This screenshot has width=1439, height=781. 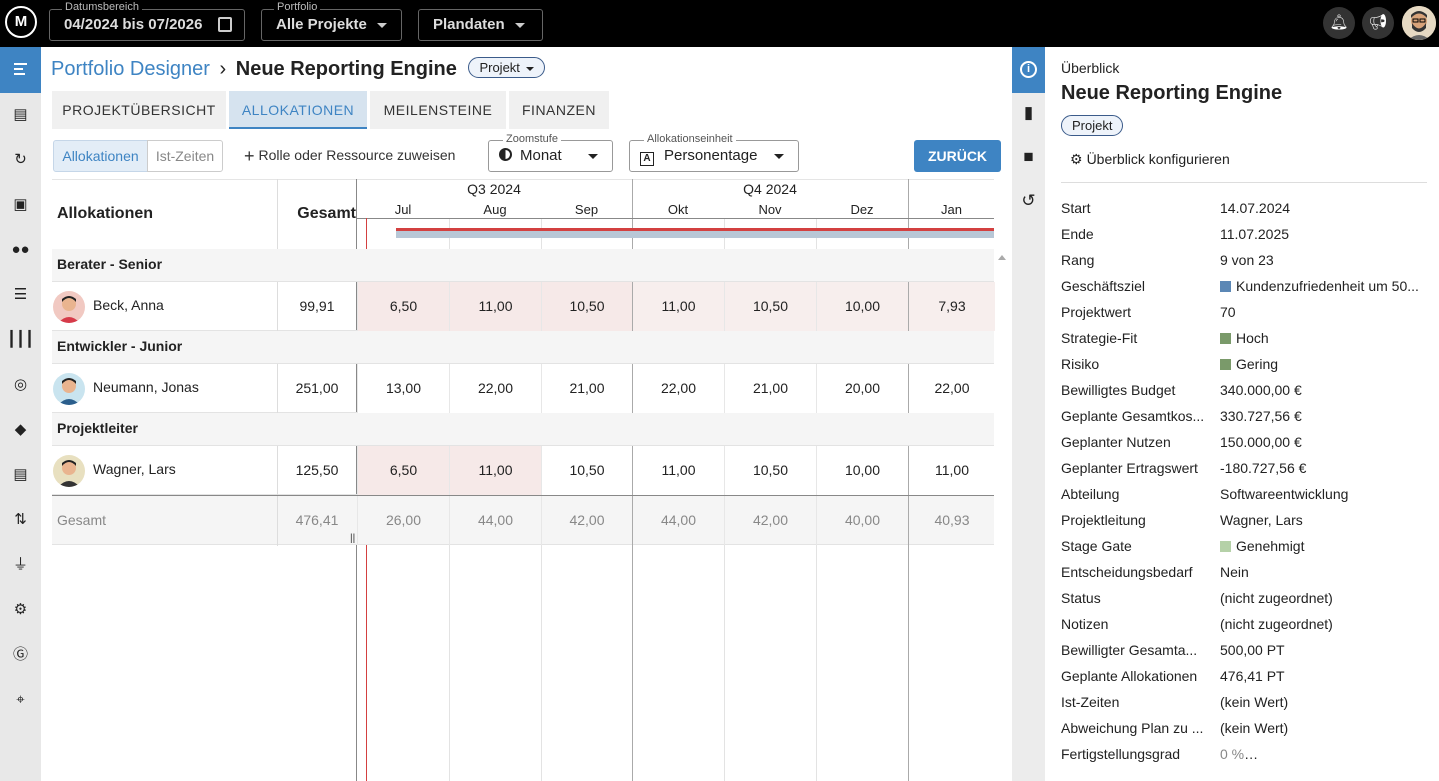 What do you see at coordinates (1378, 23) in the screenshot?
I see `megaphone-icon: 📢︎` at bounding box center [1378, 23].